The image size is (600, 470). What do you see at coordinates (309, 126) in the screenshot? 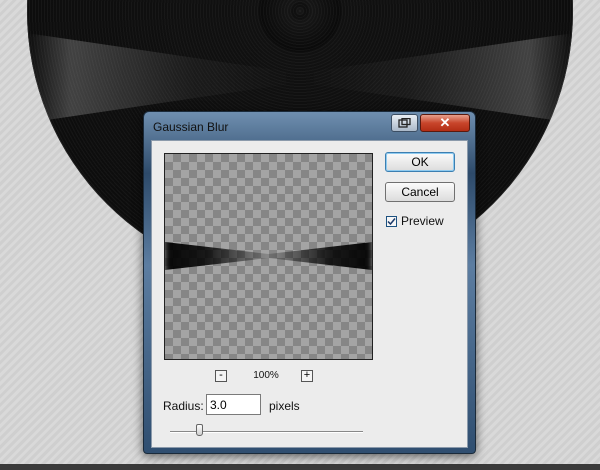
I see `dialog-titlebar: Gaussian Blur ✕` at bounding box center [309, 126].